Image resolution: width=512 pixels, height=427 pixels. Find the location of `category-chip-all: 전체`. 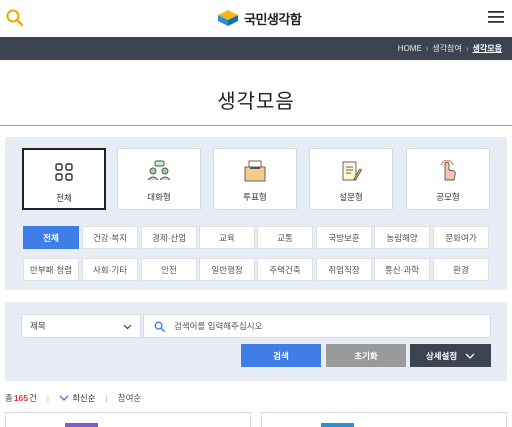

category-chip-all: 전체 is located at coordinates (51, 237).